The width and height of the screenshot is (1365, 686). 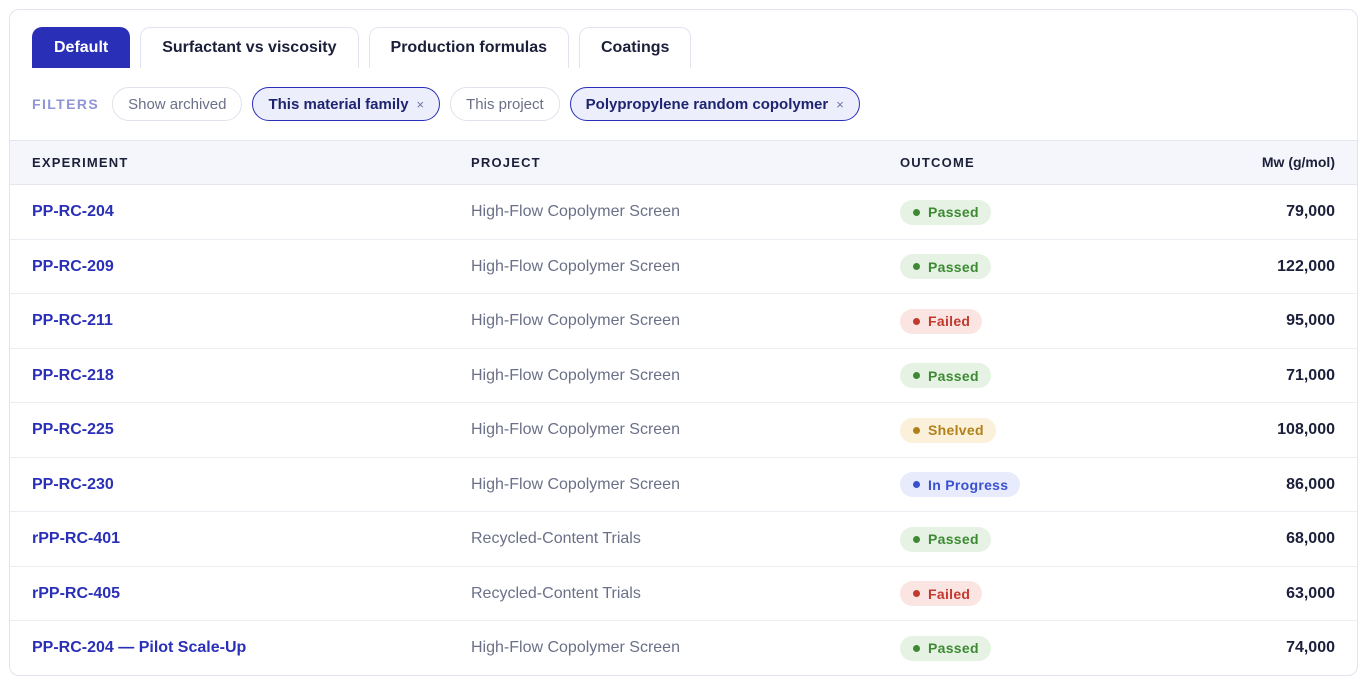 I want to click on mw-value: 74,000, so click(x=1310, y=647).